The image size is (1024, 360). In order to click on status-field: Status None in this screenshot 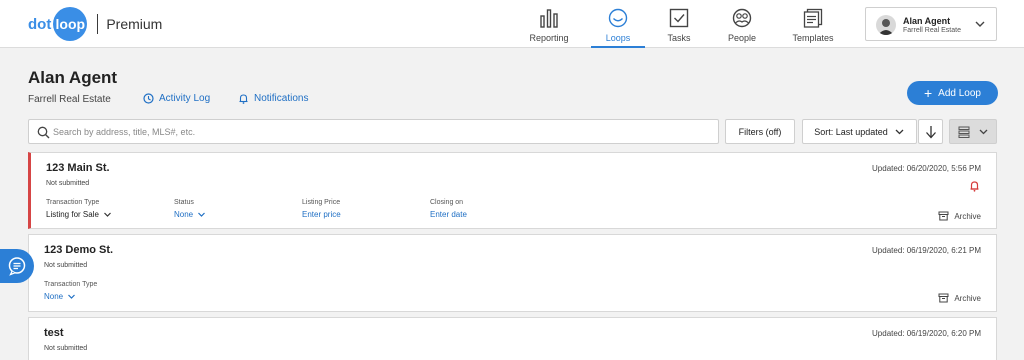, I will do `click(190, 209)`.